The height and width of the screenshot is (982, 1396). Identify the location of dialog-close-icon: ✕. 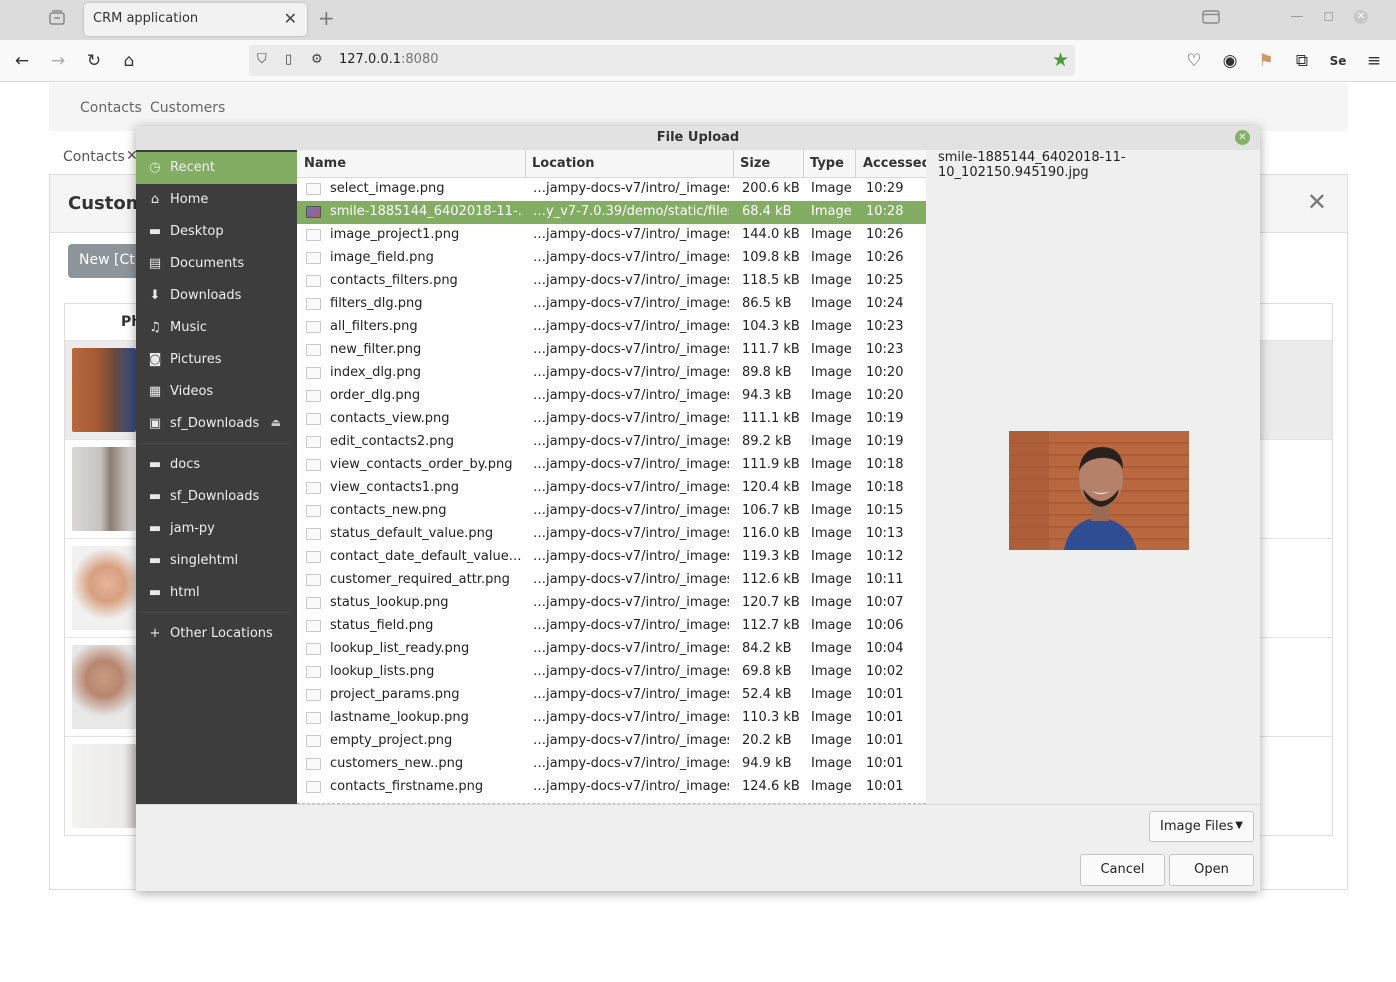
(1242, 137).